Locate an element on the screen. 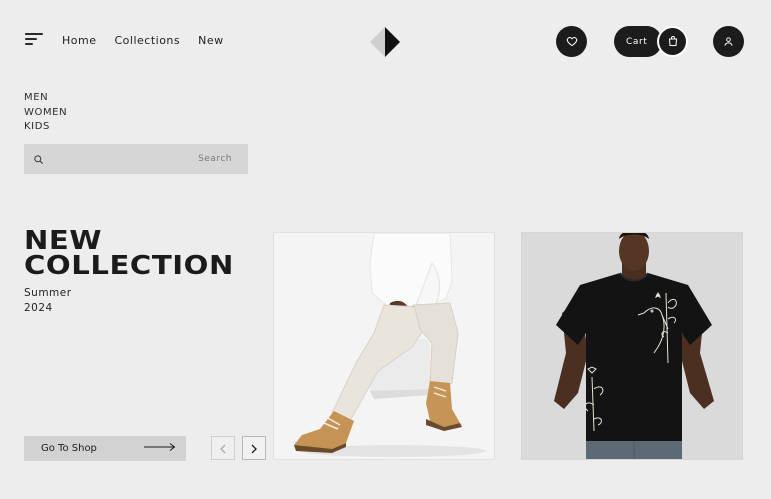 The image size is (771, 499). chevron-left-icon is located at coordinates (223, 448).